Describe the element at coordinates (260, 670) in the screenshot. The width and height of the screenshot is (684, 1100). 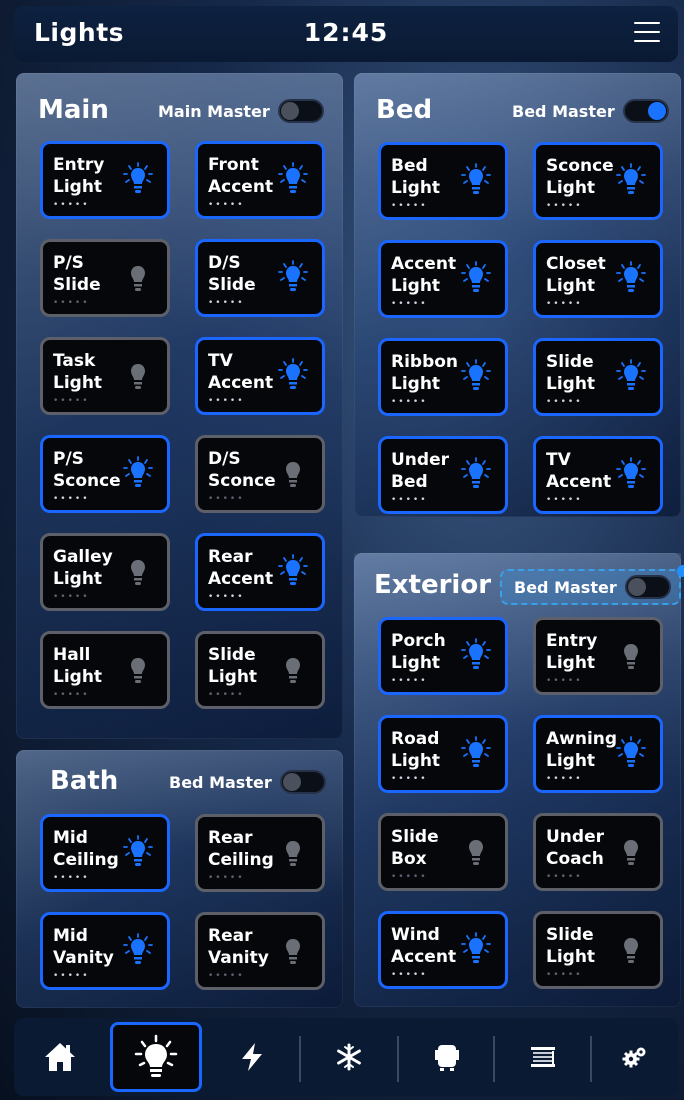
I see `light-tile-main-slide-light: Slide Light •••••` at that location.